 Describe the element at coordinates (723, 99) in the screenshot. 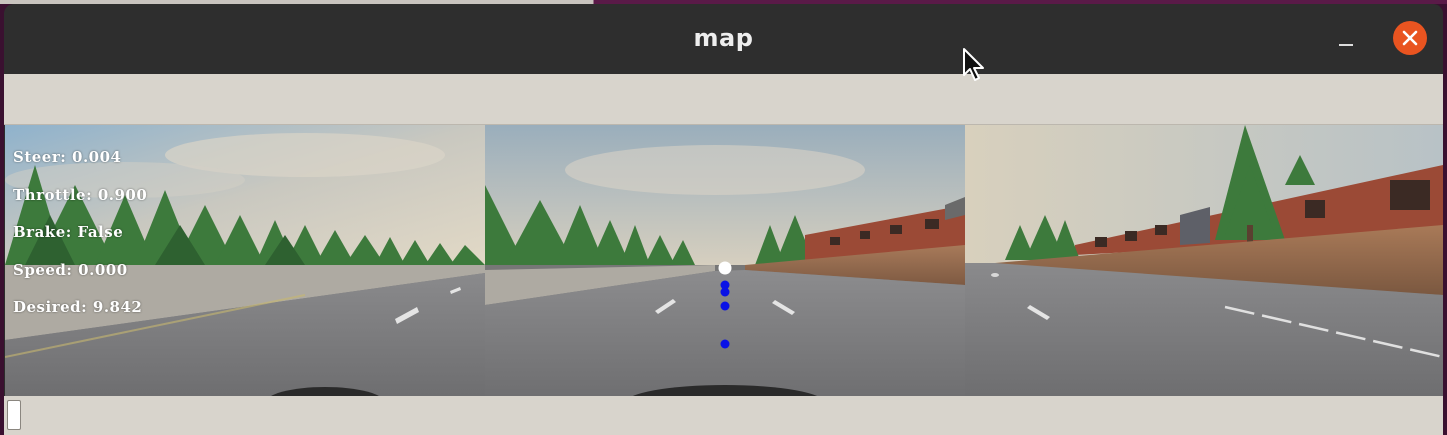

I see `toolbar` at that location.